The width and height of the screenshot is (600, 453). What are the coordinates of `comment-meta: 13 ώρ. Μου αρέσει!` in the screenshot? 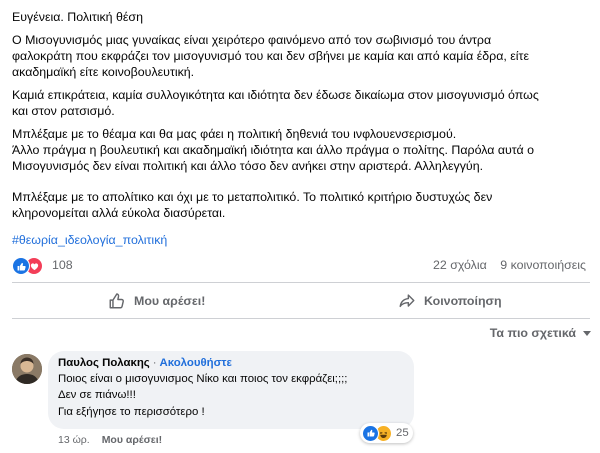 It's located at (110, 440).